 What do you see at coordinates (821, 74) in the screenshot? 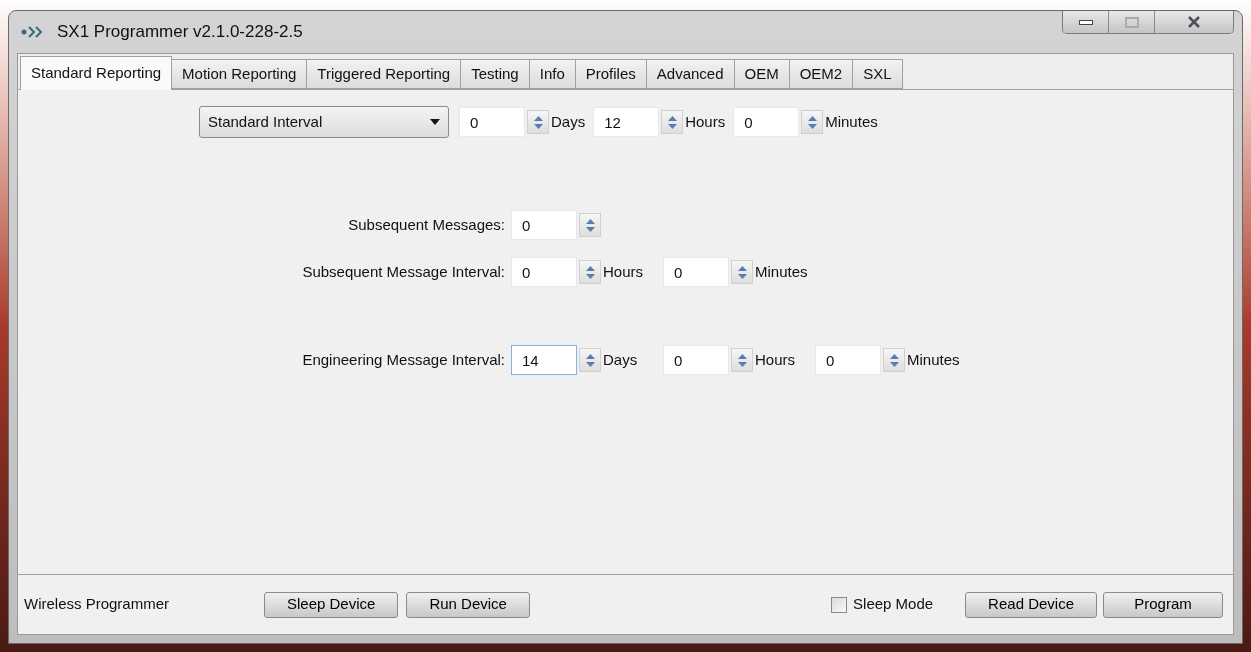
I see `tab: OEM2` at bounding box center [821, 74].